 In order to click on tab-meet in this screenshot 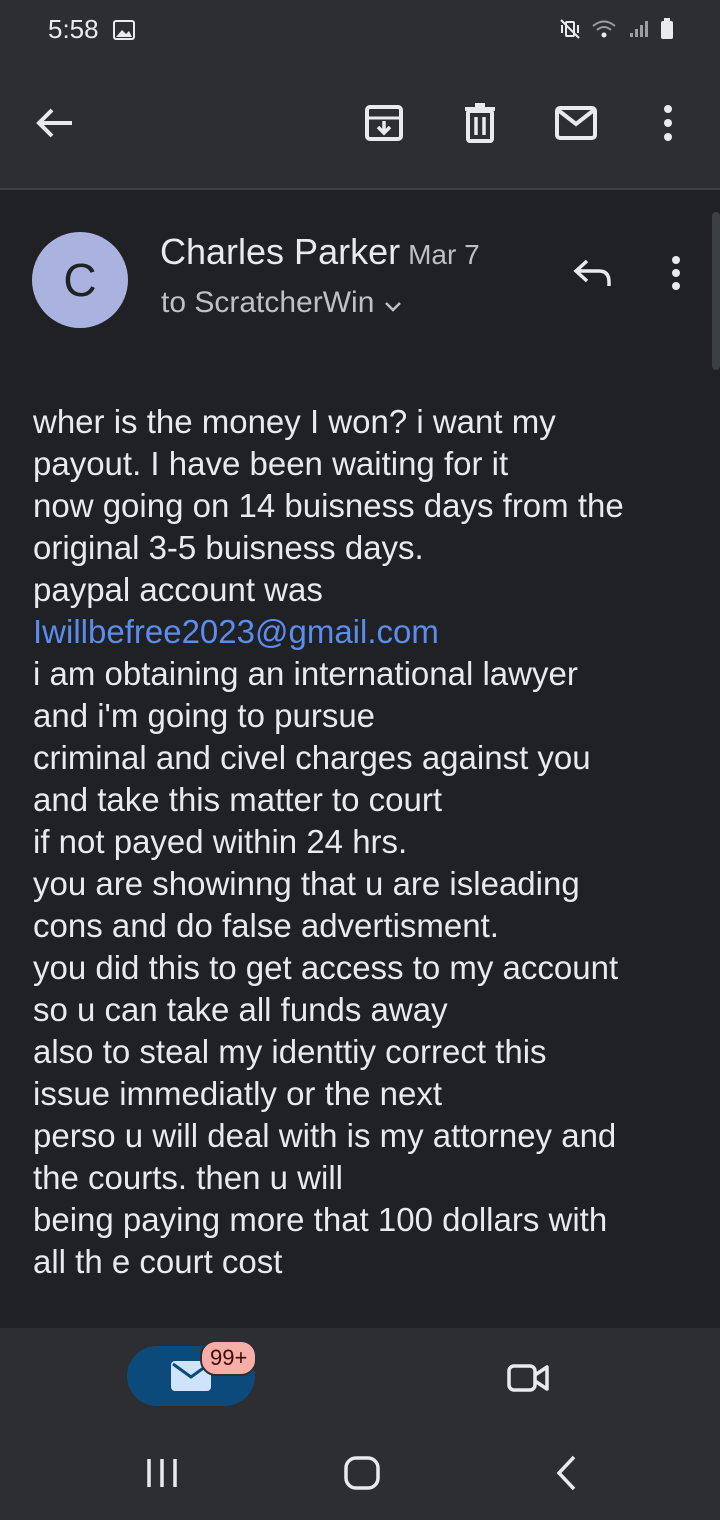, I will do `click(528, 1378)`.